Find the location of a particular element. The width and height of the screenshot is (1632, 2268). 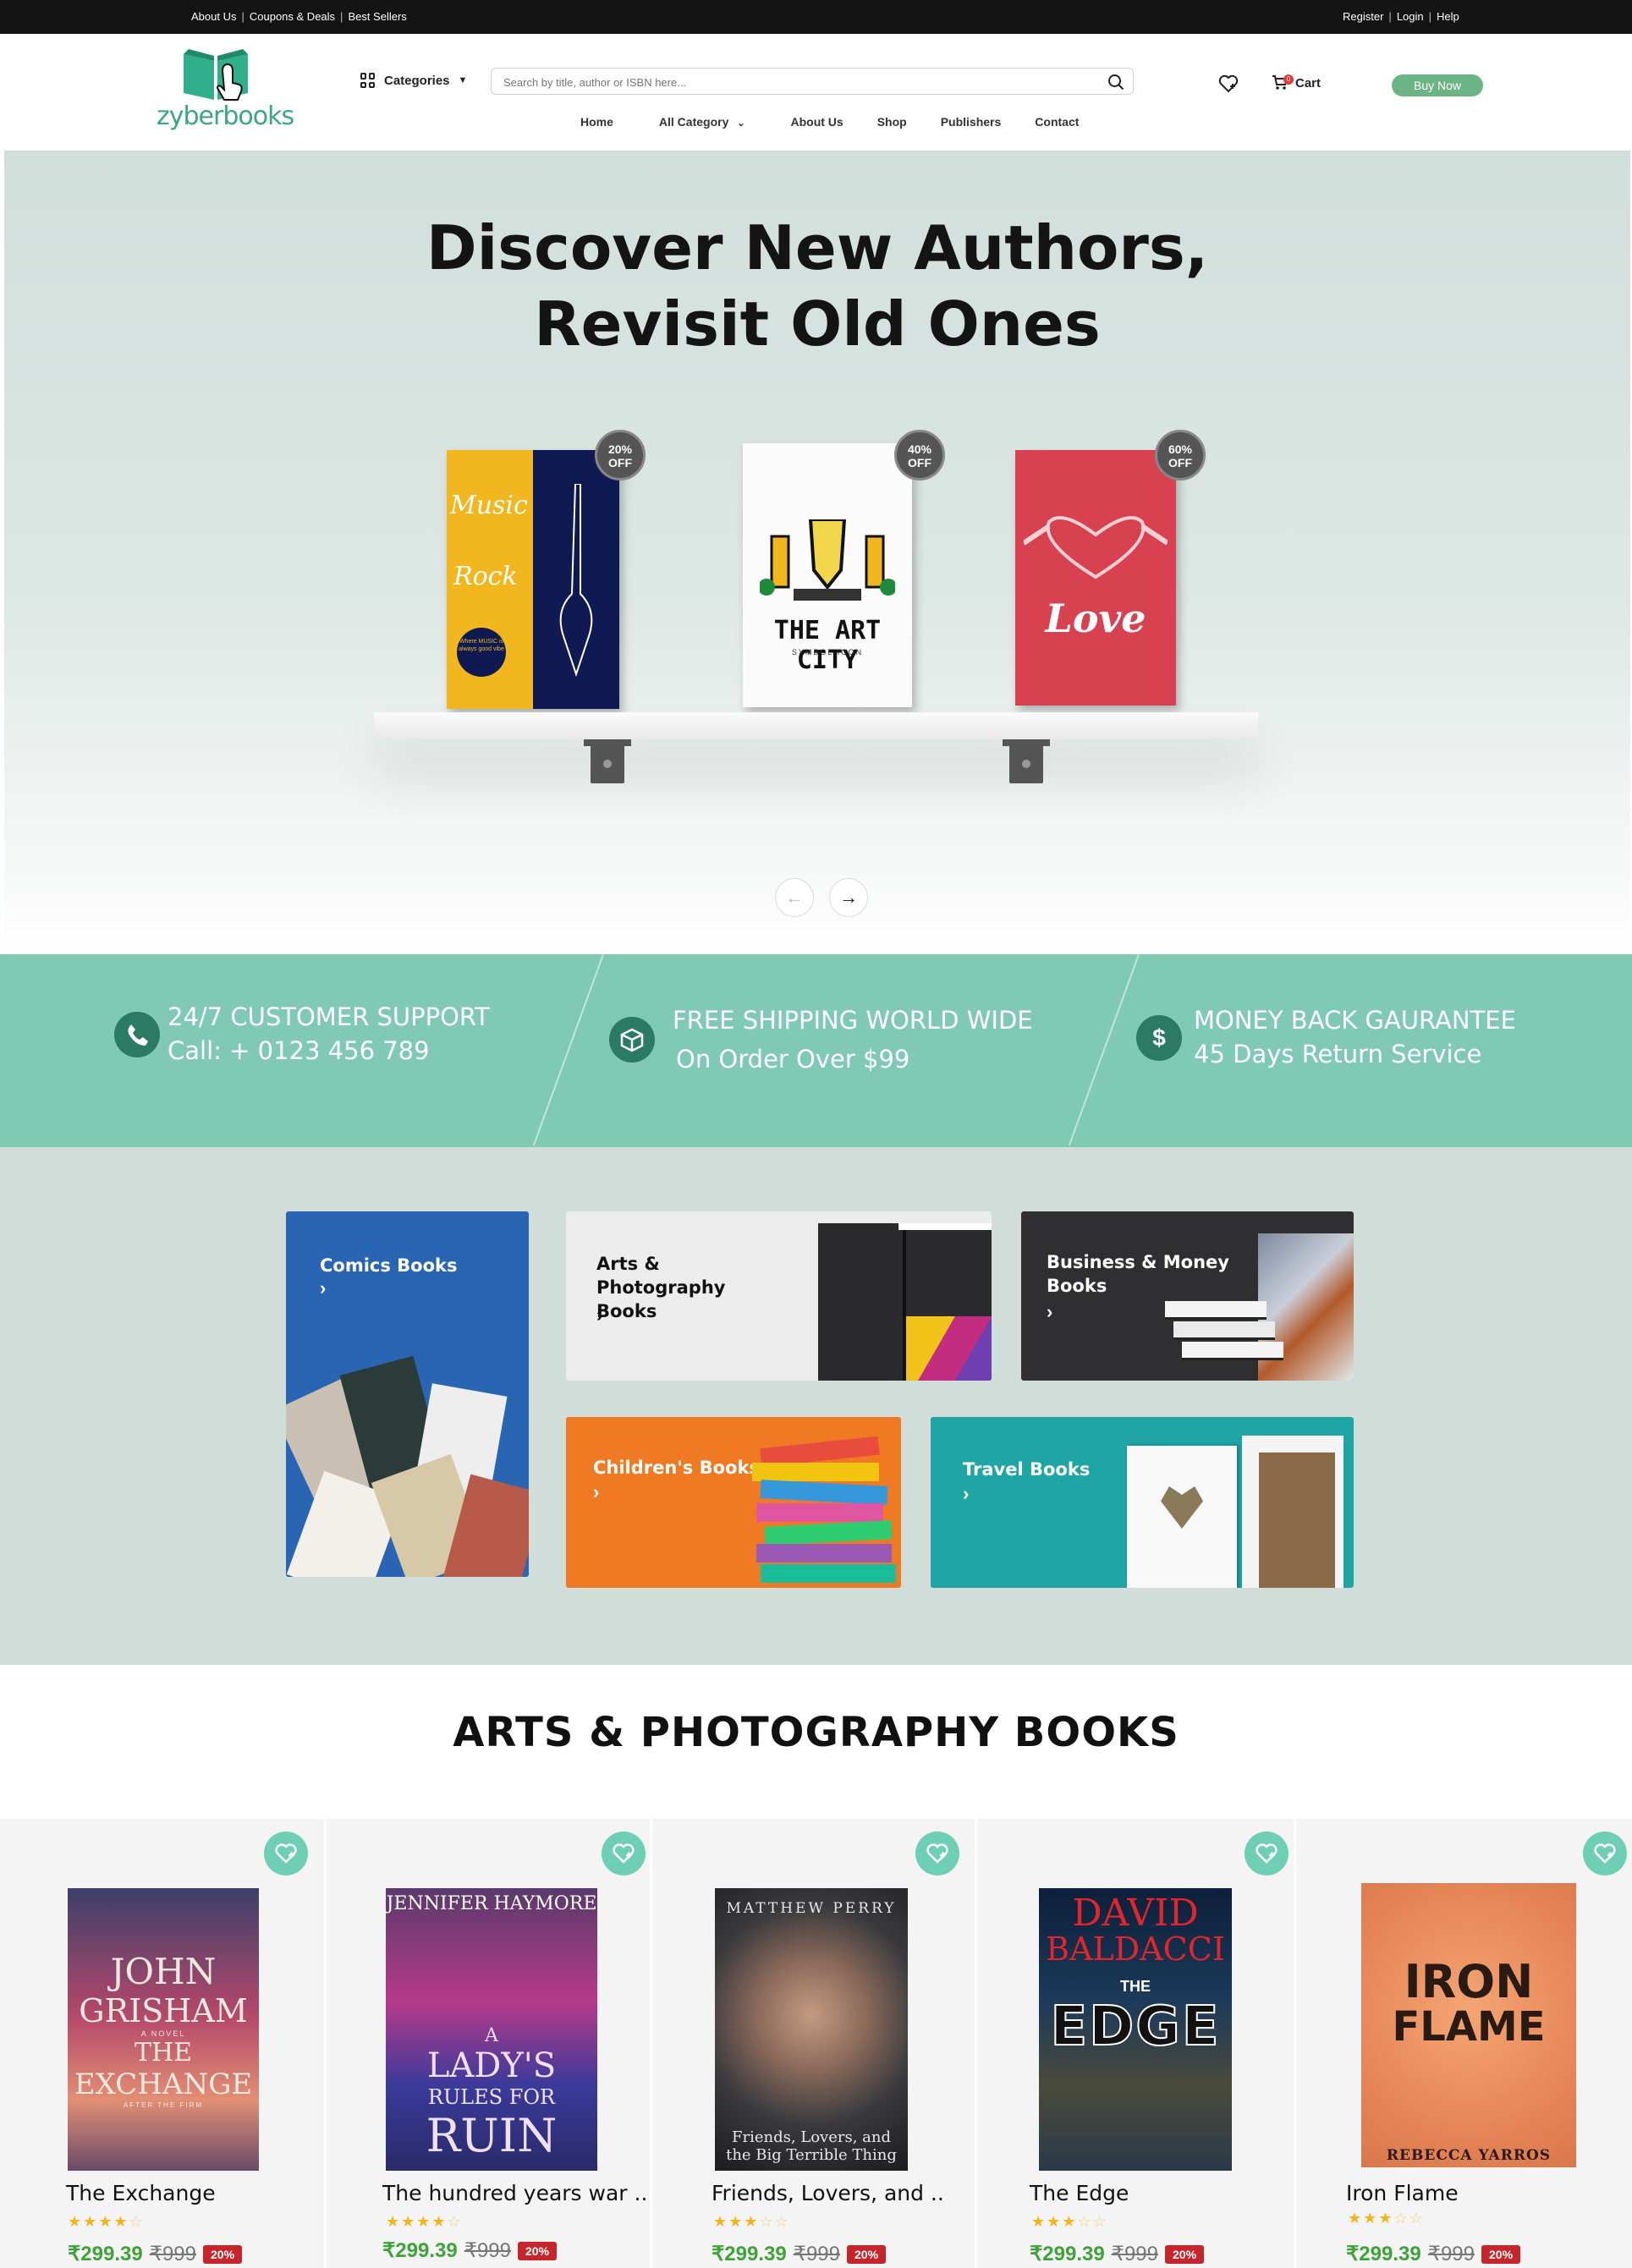

product-title: The Exchange is located at coordinates (141, 2193).